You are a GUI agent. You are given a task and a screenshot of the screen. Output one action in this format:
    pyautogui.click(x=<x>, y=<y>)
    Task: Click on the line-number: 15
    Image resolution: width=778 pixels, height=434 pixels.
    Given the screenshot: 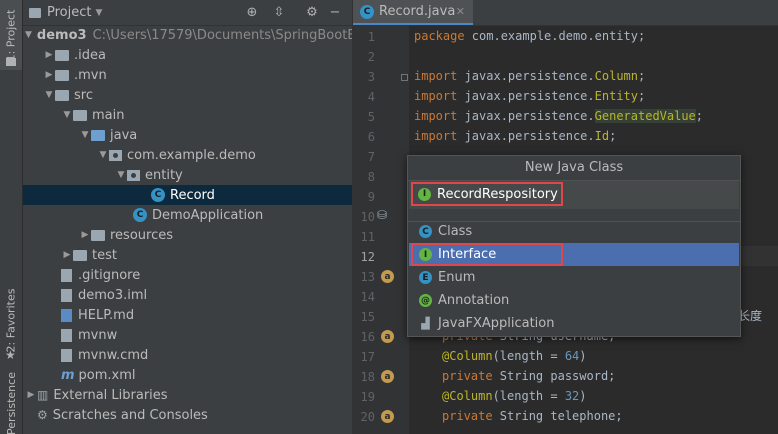 What is the action you would take?
    pyautogui.click(x=367, y=317)
    